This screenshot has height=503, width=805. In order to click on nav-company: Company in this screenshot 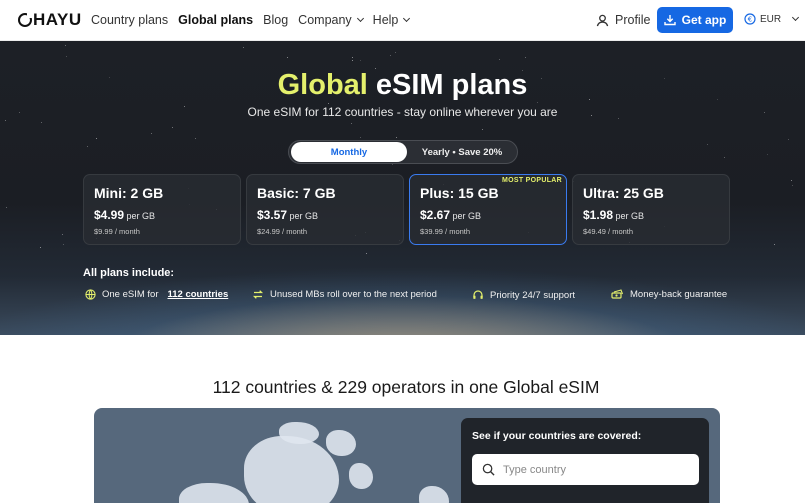, I will do `click(331, 20)`.